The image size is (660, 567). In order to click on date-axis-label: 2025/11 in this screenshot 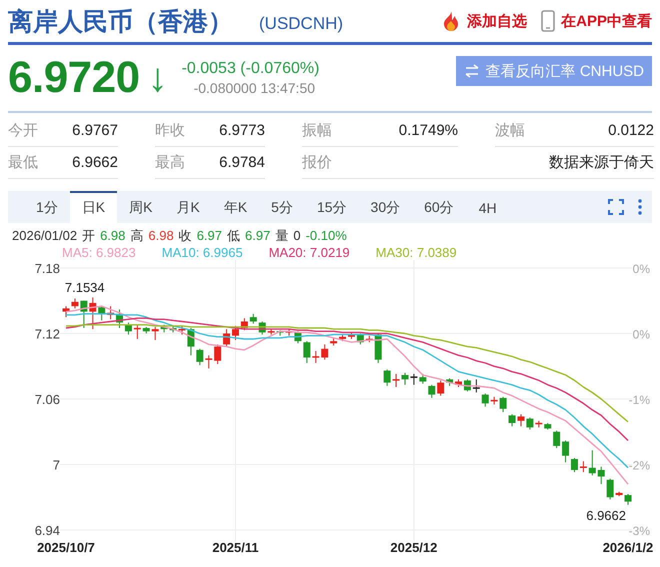, I will do `click(235, 547)`.